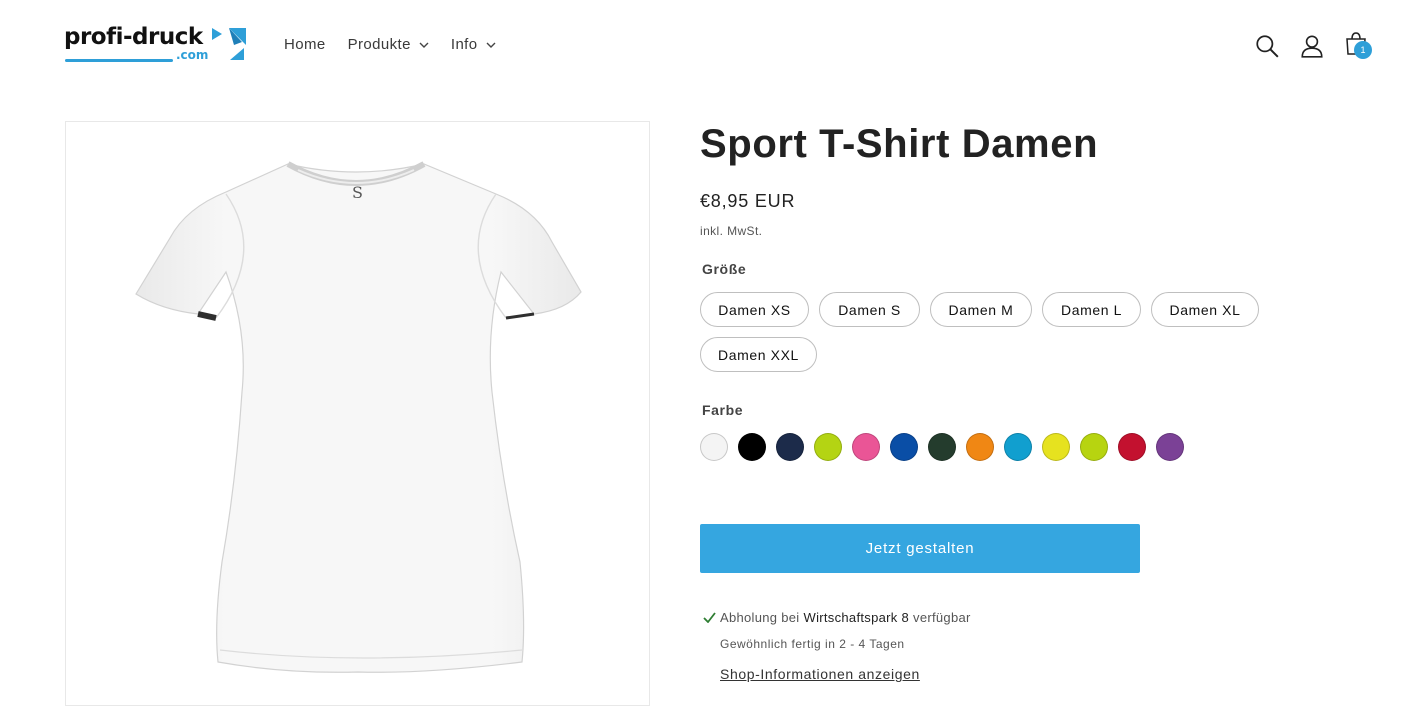  I want to click on pickup-availability: Abholung bei Wirtschaftspark 8 verfügbar, so click(837, 617).